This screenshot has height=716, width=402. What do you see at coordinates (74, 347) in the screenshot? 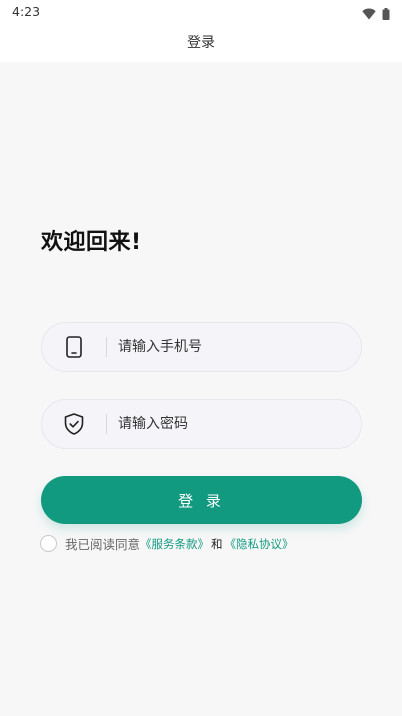
I see `phone-icon` at bounding box center [74, 347].